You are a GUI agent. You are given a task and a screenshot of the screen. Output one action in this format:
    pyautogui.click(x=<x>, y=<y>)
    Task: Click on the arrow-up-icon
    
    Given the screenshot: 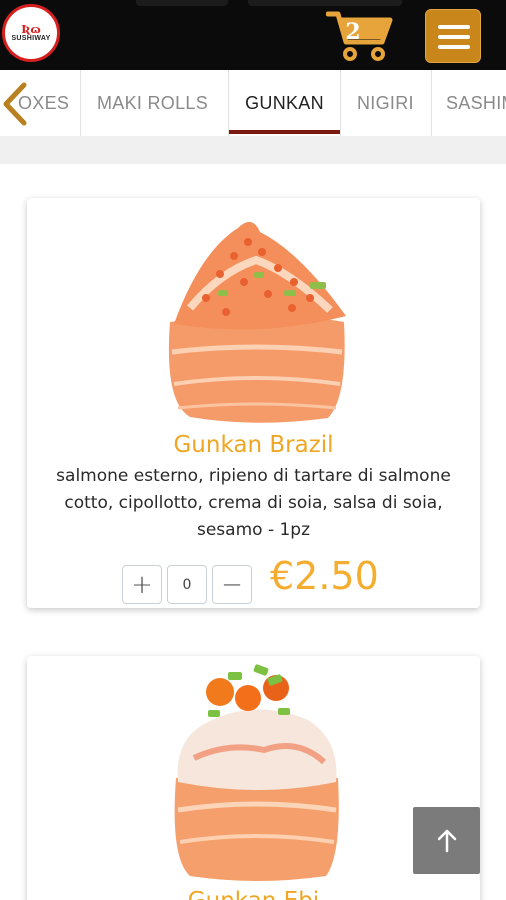 What is the action you would take?
    pyautogui.click(x=446, y=840)
    